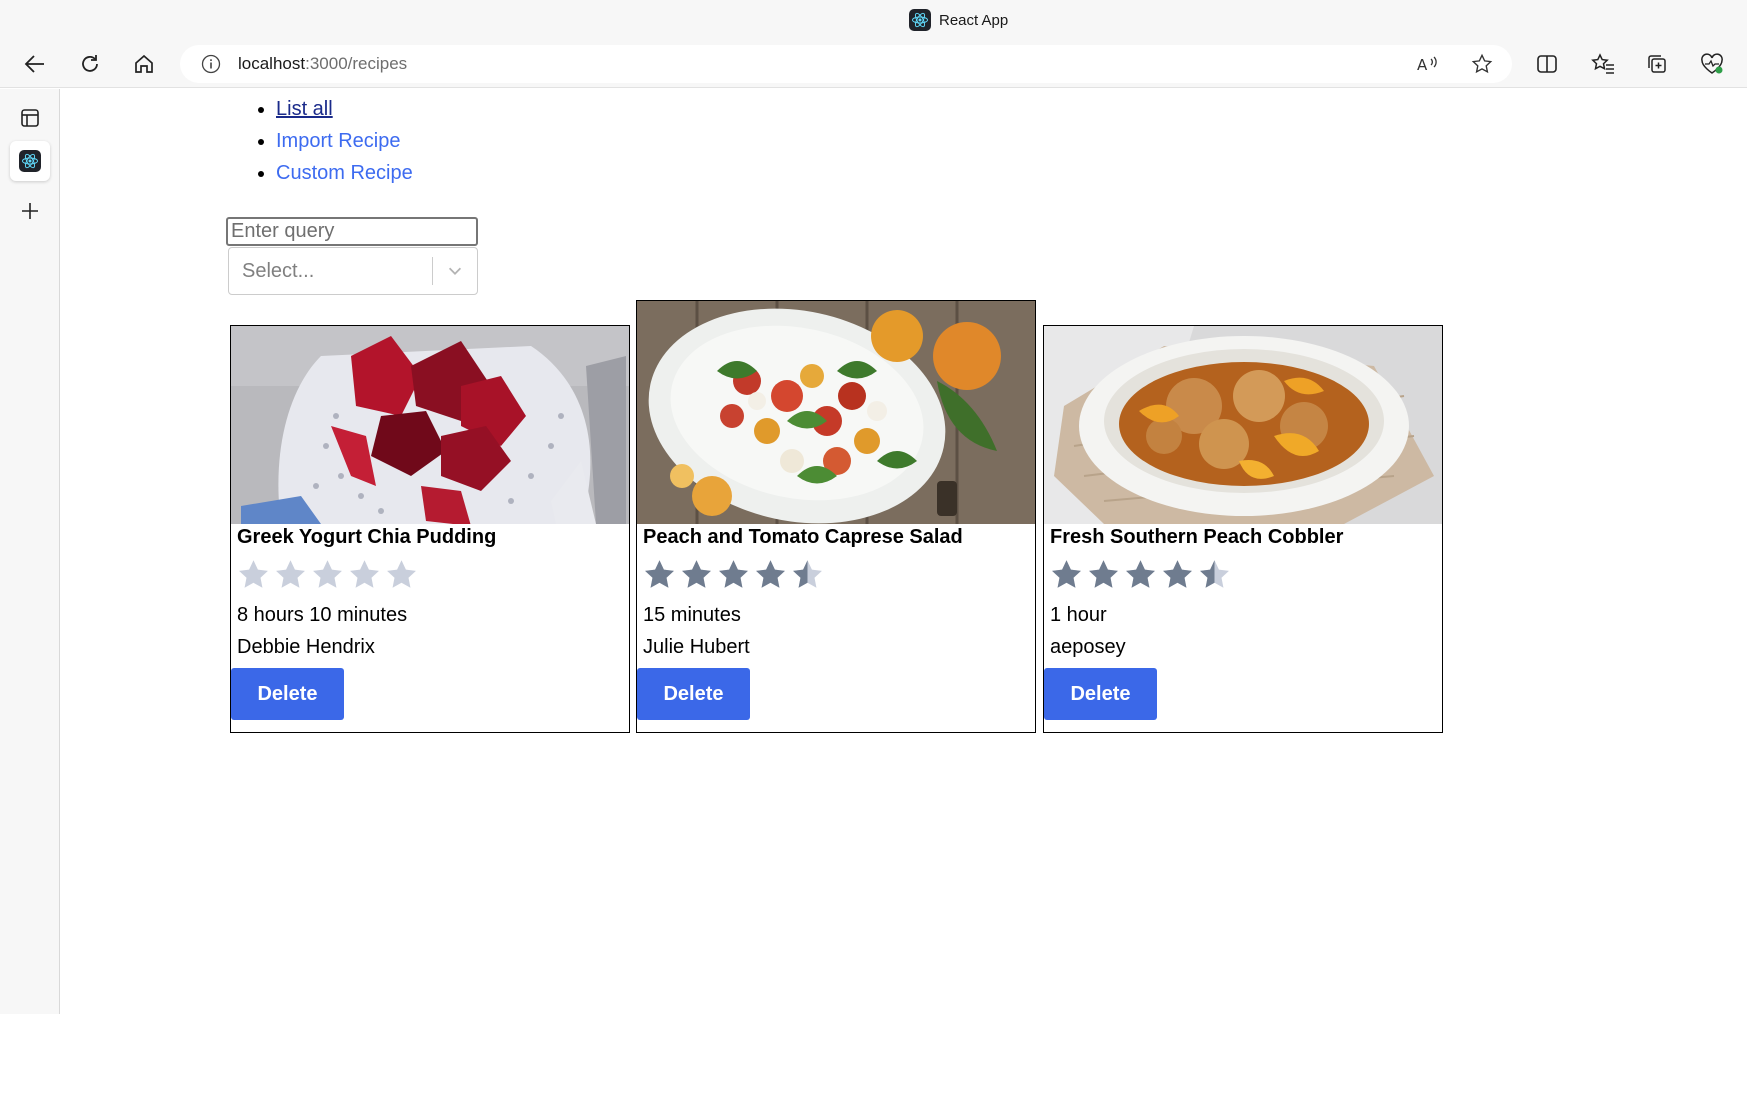  What do you see at coordinates (974, 20) in the screenshot?
I see `tab-title: React App` at bounding box center [974, 20].